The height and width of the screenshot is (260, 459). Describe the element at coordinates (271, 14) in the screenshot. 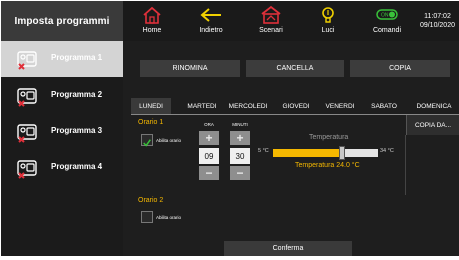

I see `scenes-icon` at that location.